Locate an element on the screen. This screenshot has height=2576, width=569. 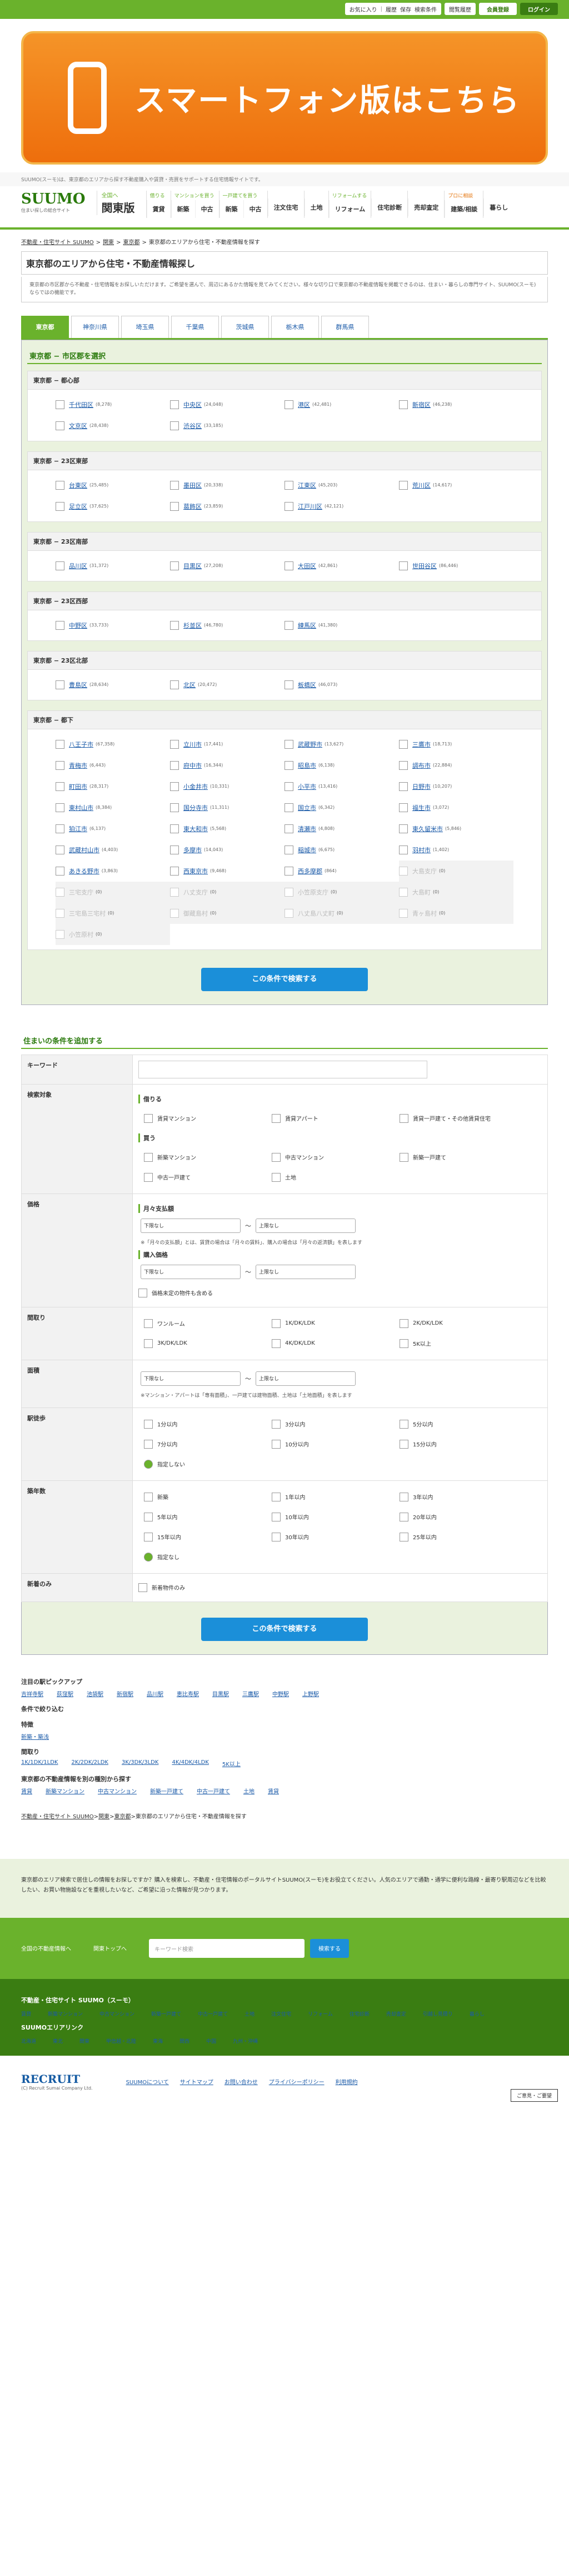
footer-link: 住宅診断 is located at coordinates (360, 2014).